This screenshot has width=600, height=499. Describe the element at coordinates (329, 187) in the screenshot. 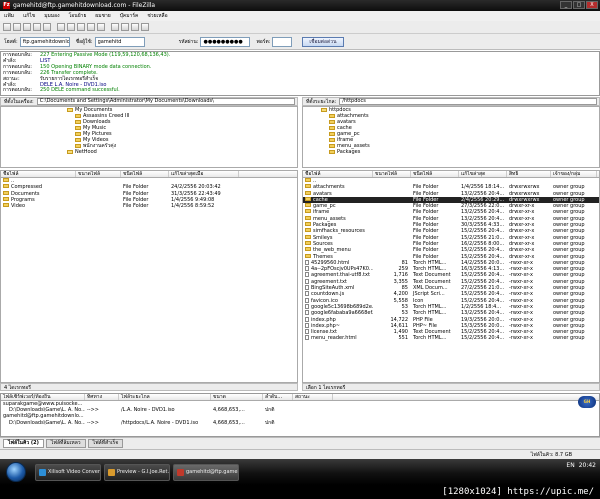

I see `file-name: attachments` at that location.